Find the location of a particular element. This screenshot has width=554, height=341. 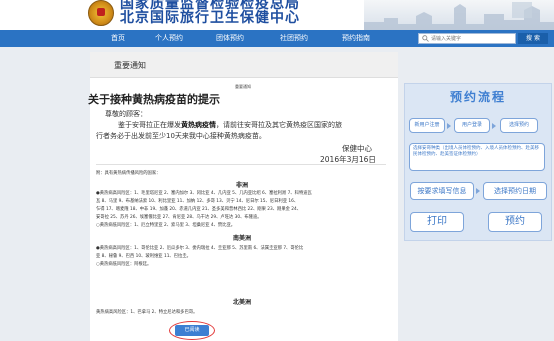

read-button: 已阅读 is located at coordinates (192, 330).